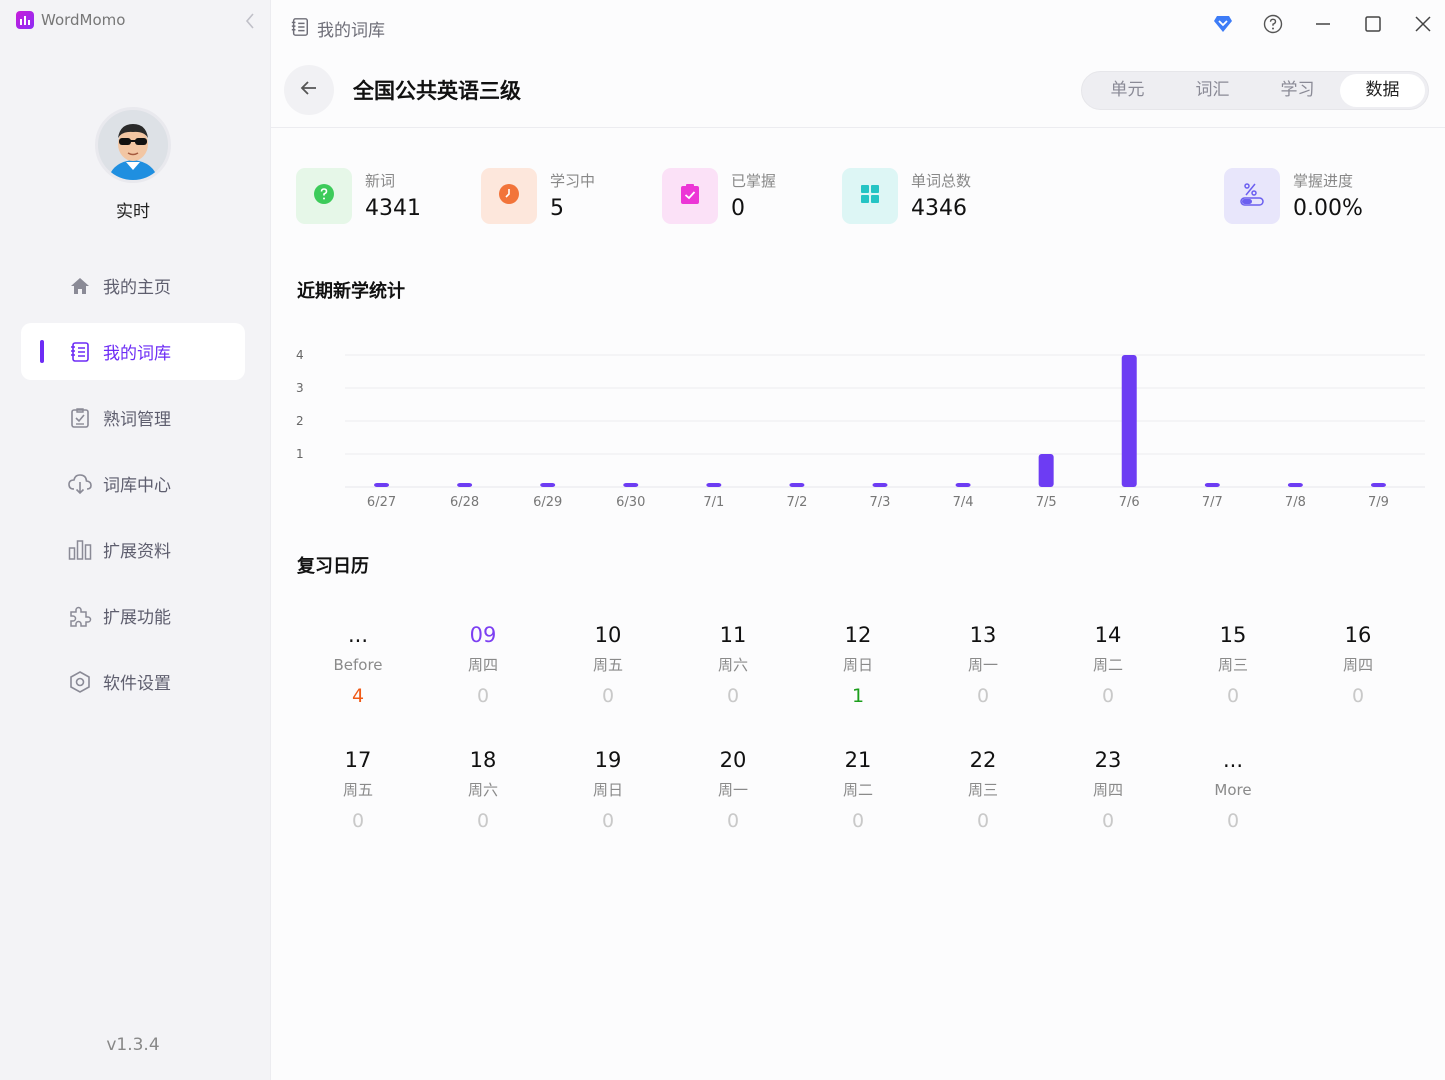  I want to click on app-version: v1.3.4, so click(133, 1045).